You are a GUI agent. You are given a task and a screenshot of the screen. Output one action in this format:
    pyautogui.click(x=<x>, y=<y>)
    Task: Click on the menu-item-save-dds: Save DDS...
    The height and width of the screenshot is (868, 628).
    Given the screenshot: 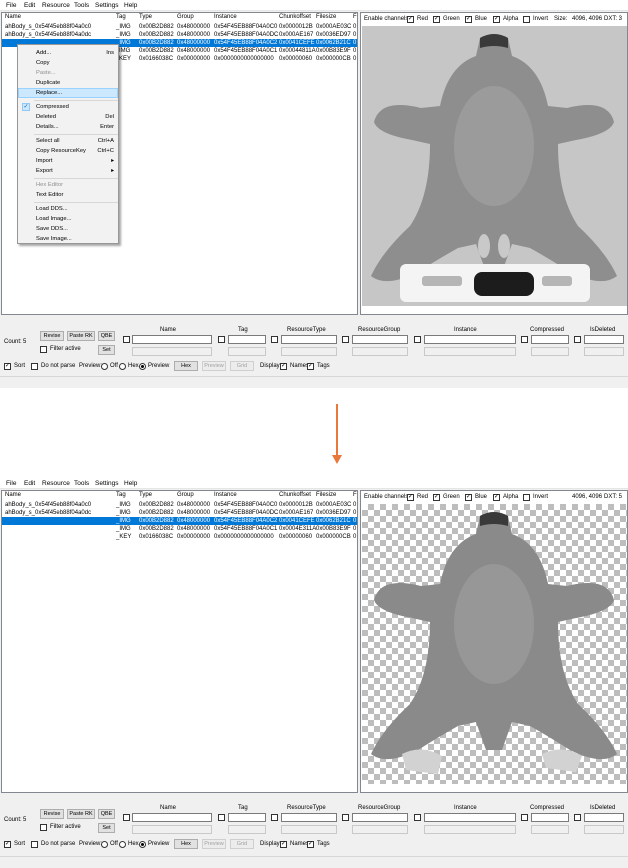 What is the action you would take?
    pyautogui.click(x=68, y=229)
    